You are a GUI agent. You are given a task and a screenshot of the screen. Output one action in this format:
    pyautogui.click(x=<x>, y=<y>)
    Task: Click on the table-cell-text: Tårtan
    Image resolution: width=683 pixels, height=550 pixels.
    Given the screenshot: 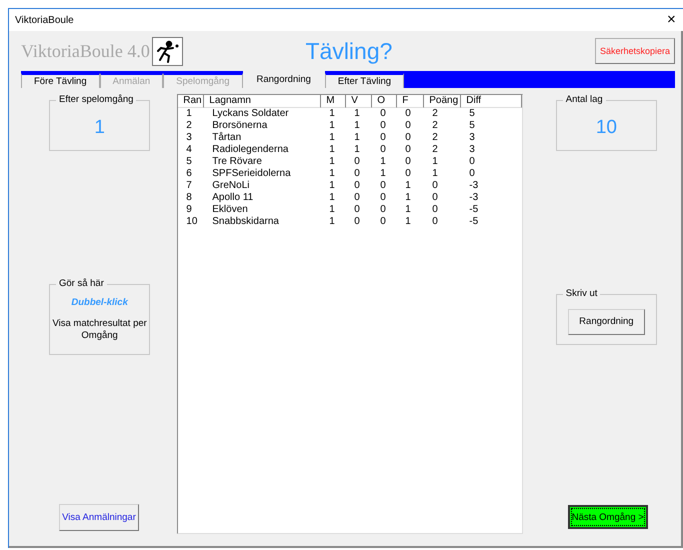 What is the action you would take?
    pyautogui.click(x=226, y=138)
    